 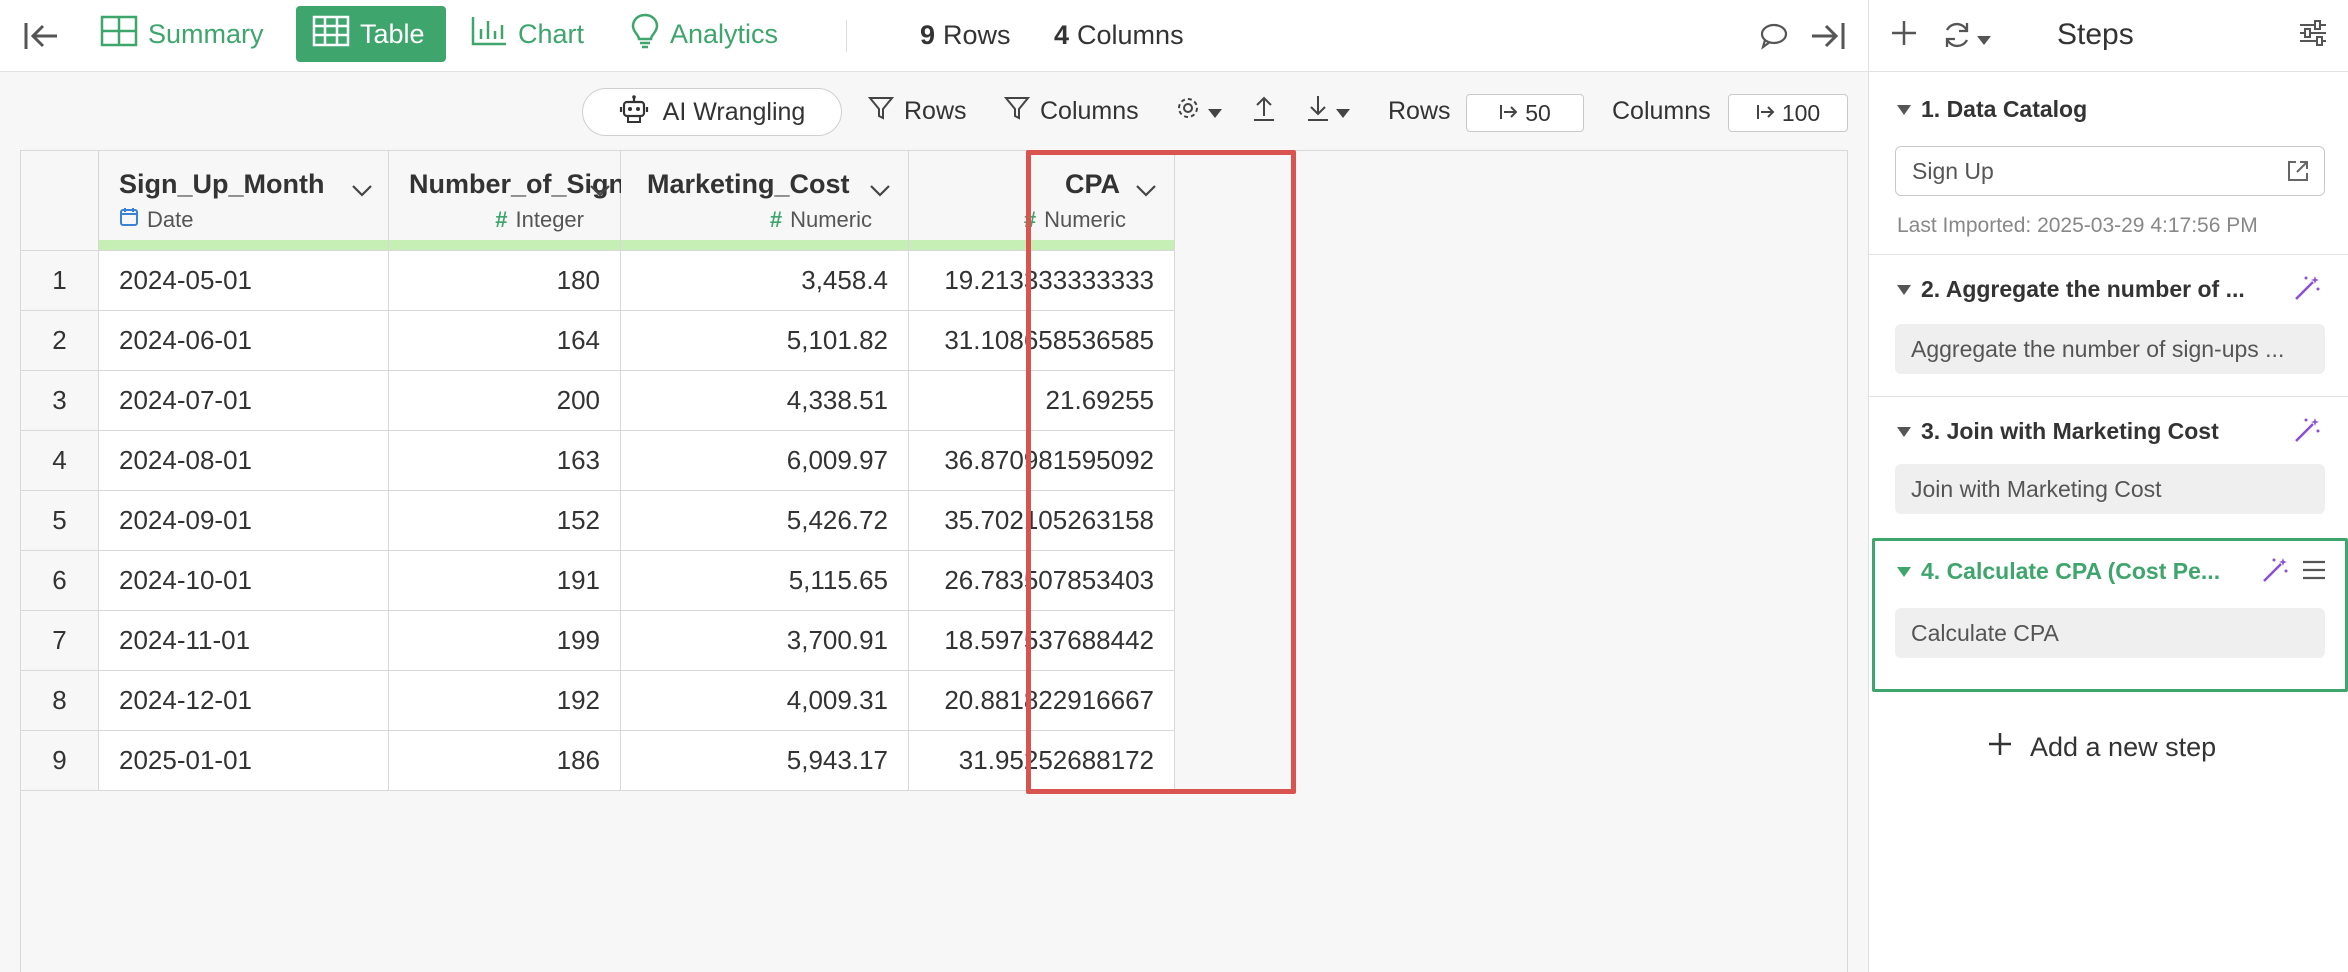 I want to click on row-number: 1, so click(x=60, y=281).